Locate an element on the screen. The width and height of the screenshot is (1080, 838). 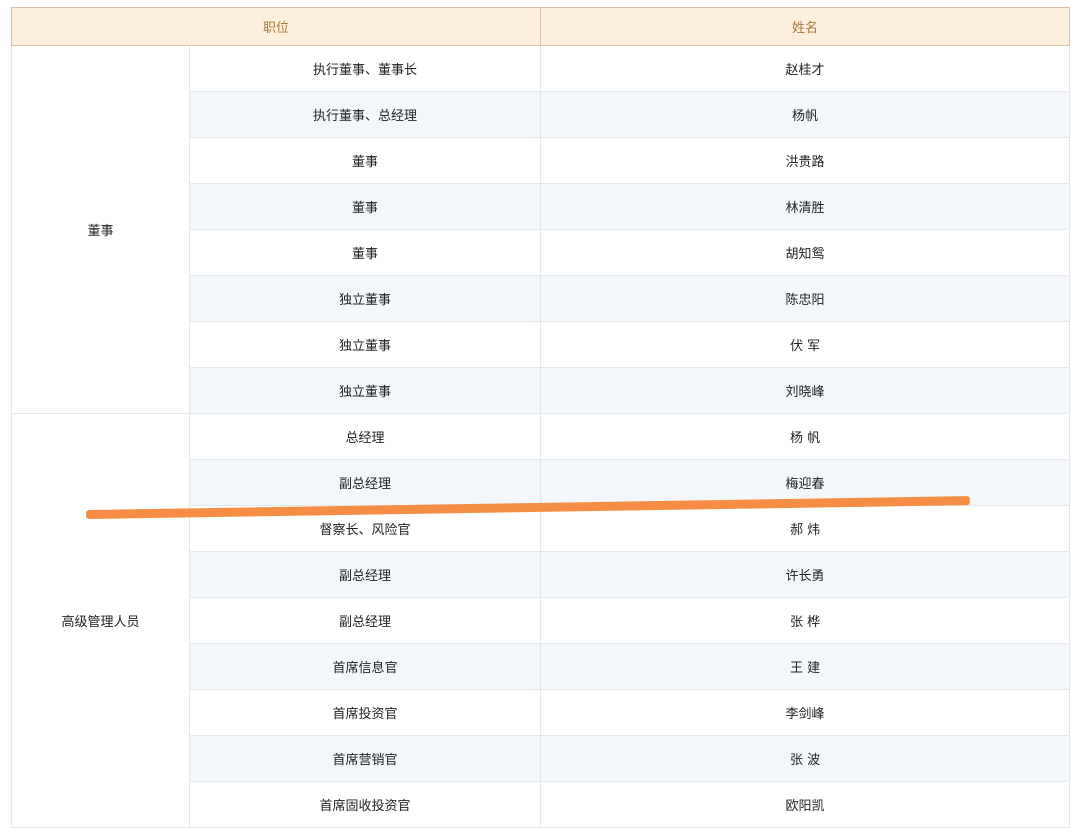
name-cell: 陈忠阳 is located at coordinates (805, 298).